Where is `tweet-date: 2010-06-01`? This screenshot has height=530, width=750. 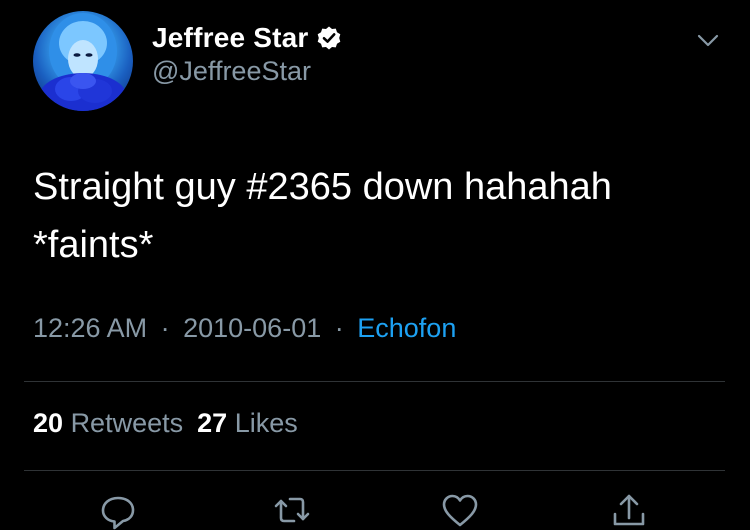
tweet-date: 2010-06-01 is located at coordinates (252, 328).